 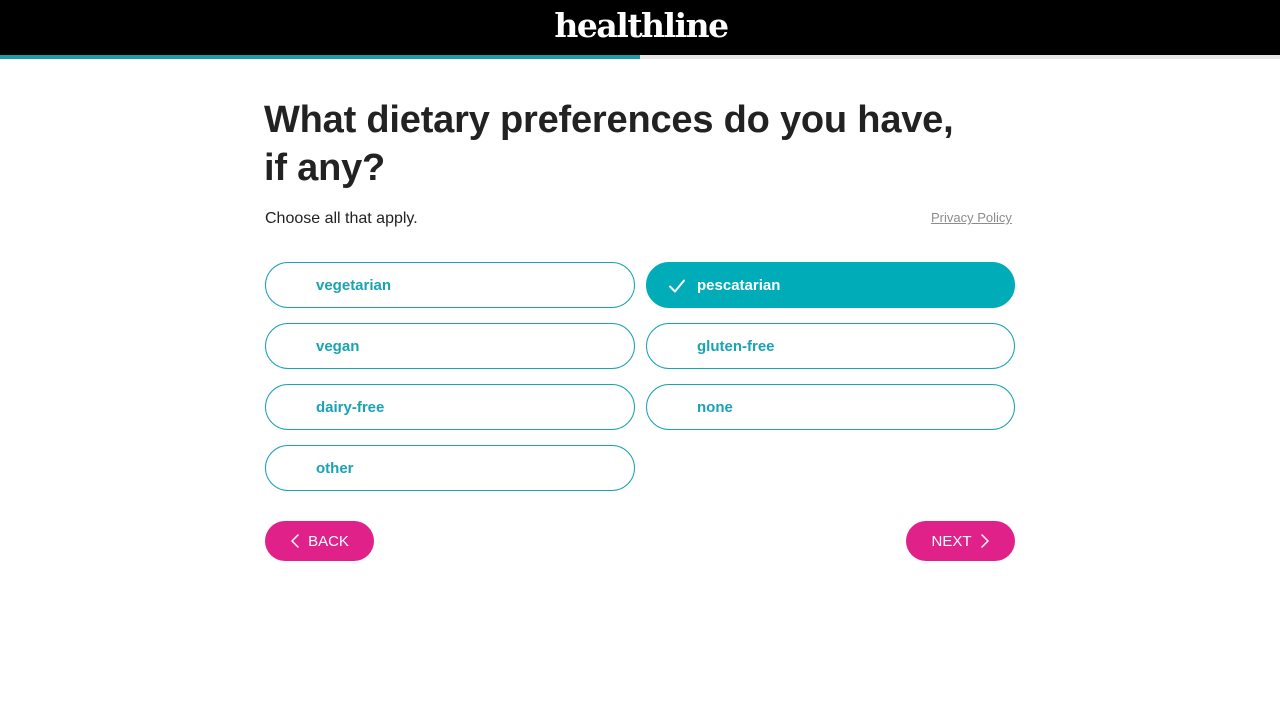 I want to click on top-header-bar: healthline, so click(x=640, y=27).